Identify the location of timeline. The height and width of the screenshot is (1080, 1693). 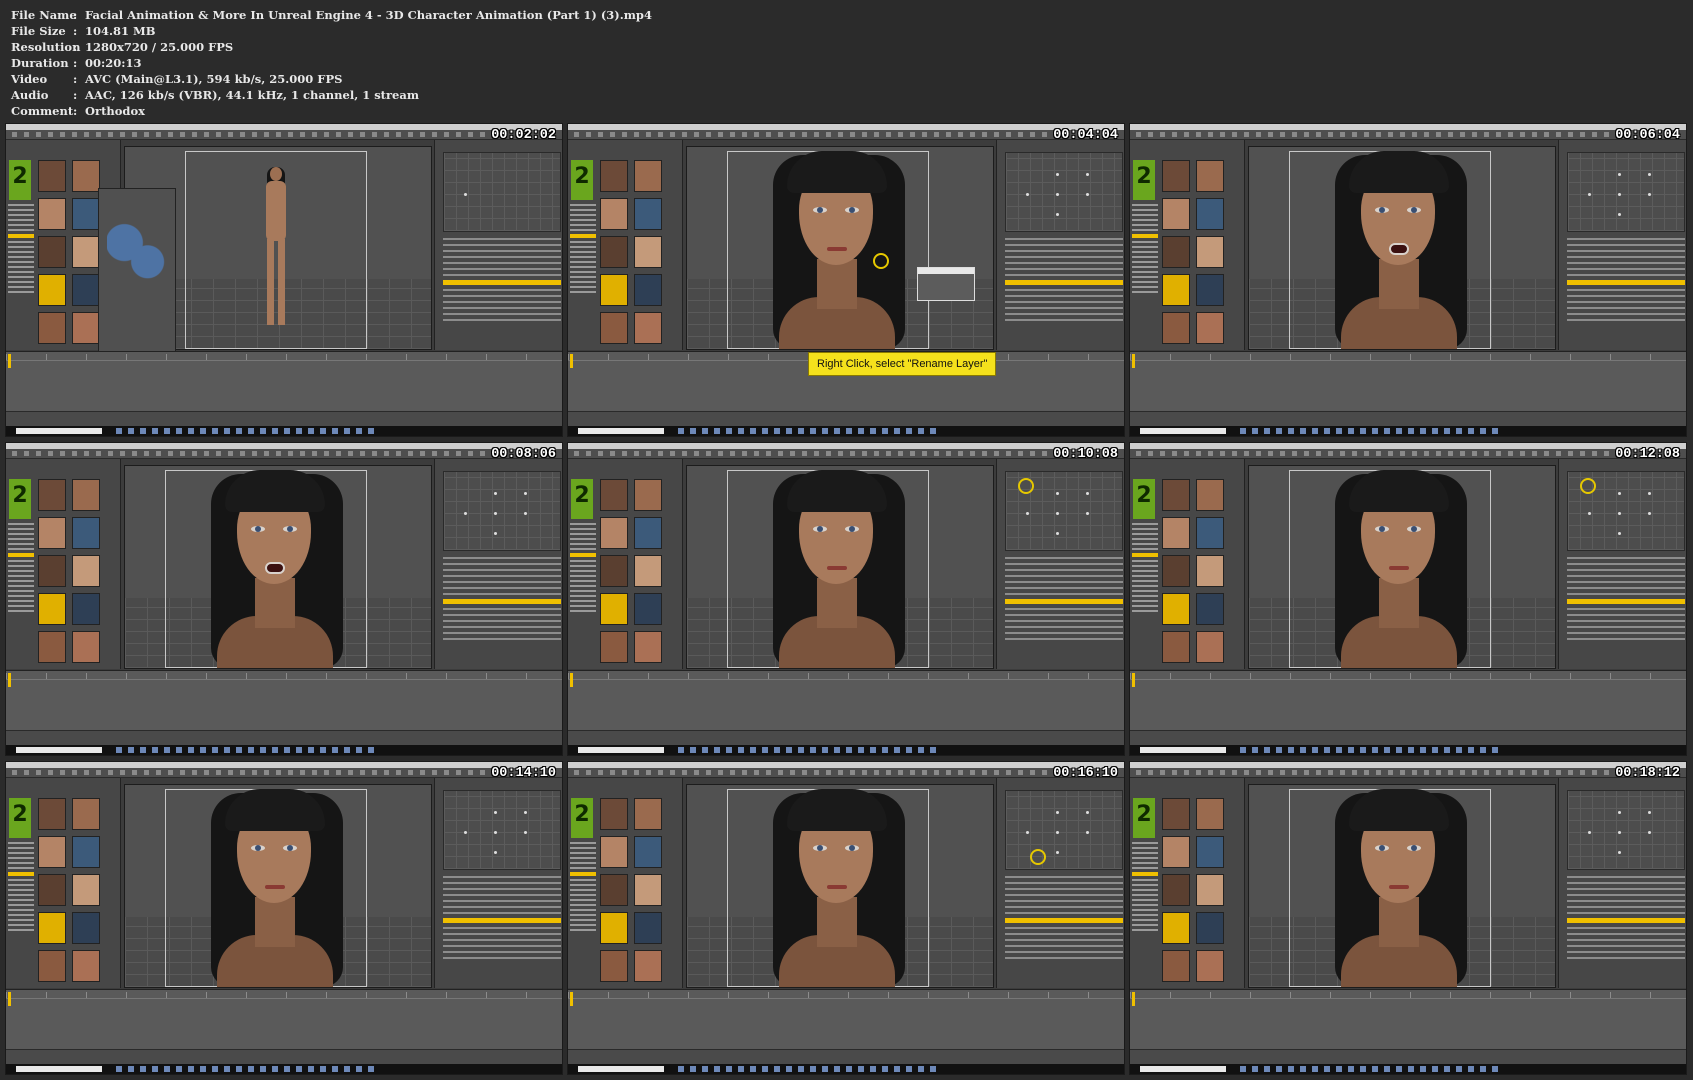
(284, 1019).